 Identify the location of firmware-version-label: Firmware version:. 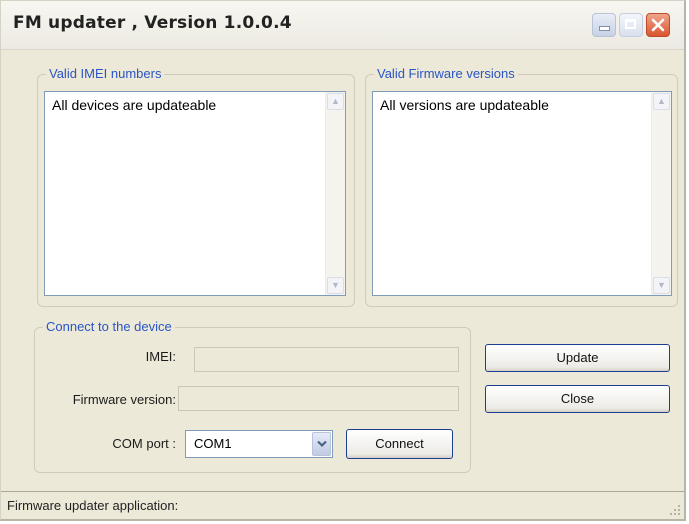
(124, 399).